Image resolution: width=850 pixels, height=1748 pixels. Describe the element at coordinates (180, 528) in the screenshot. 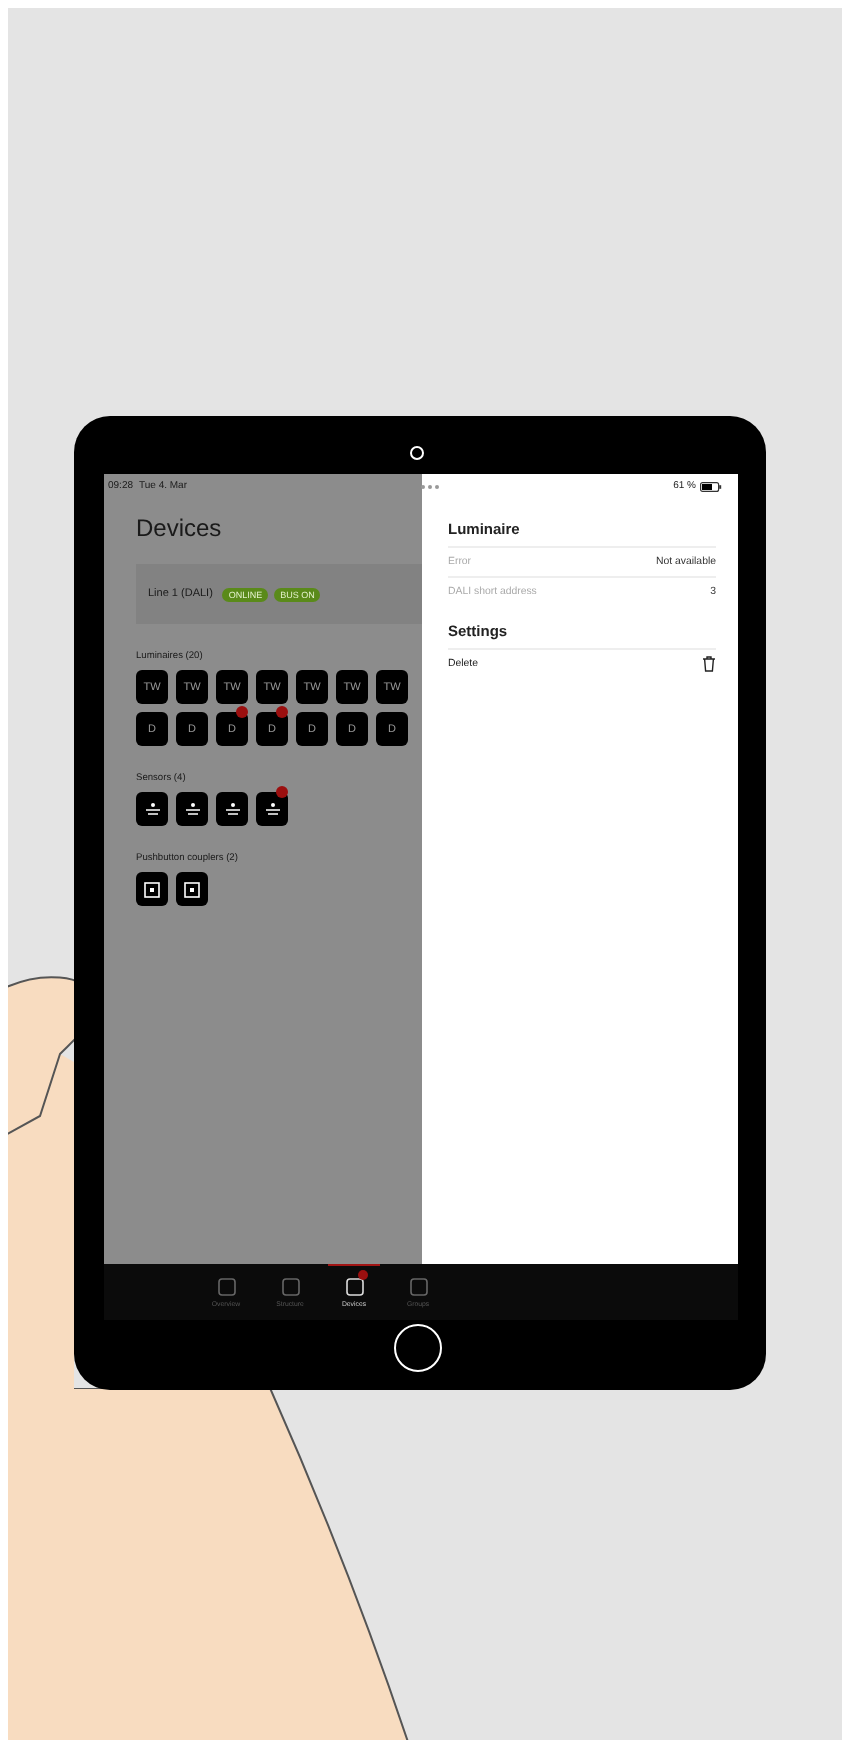

I see `page-title: Devices` at that location.